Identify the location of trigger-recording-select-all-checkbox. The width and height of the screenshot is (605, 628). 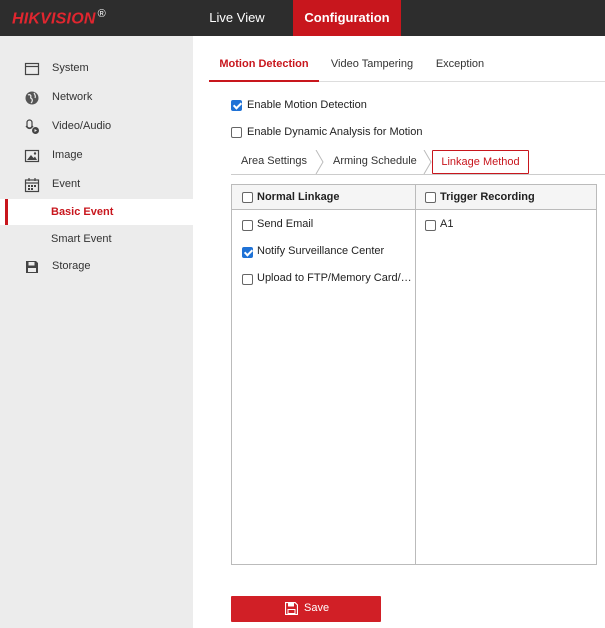
(430, 197).